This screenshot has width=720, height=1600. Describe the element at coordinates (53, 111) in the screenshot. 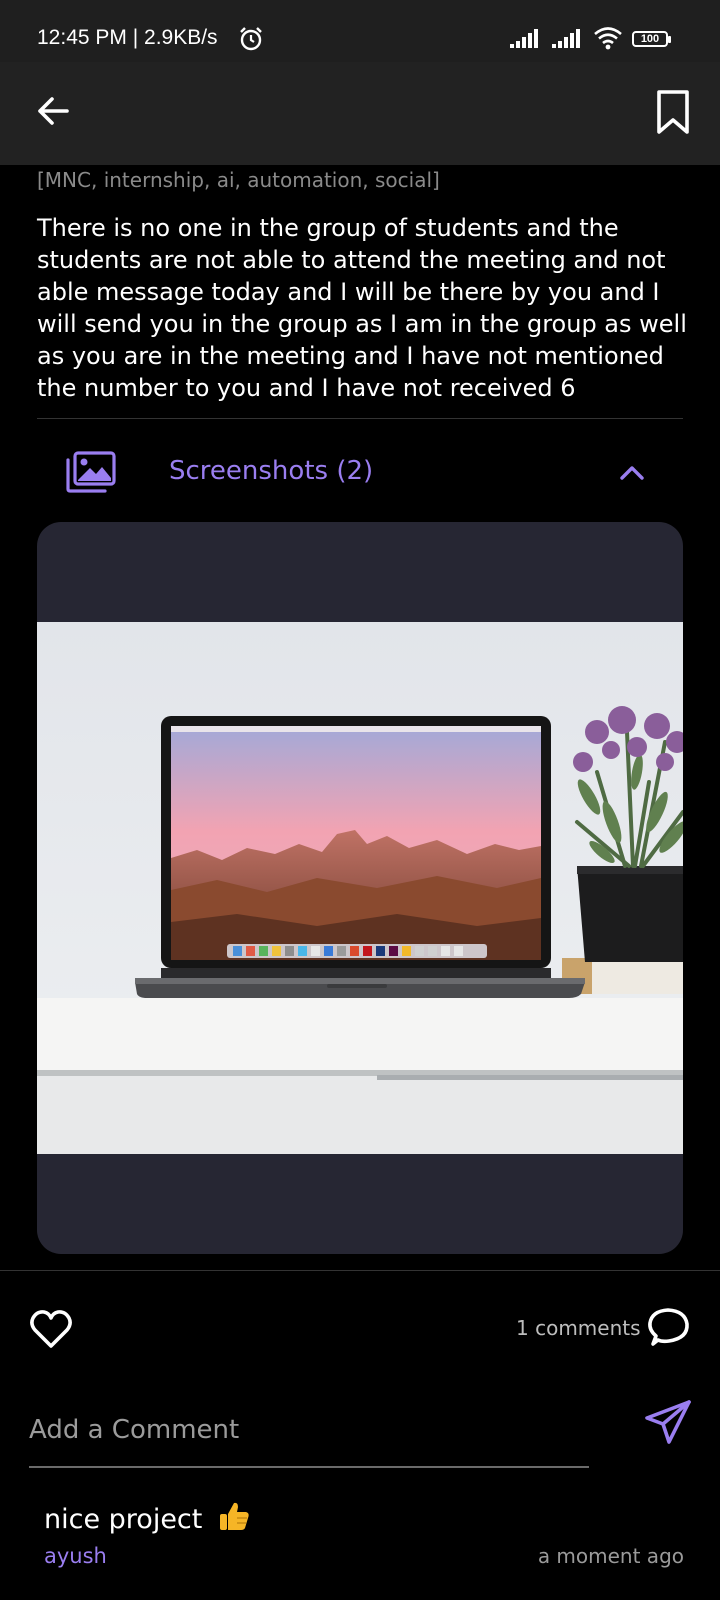

I see `back-arrow-icon` at that location.